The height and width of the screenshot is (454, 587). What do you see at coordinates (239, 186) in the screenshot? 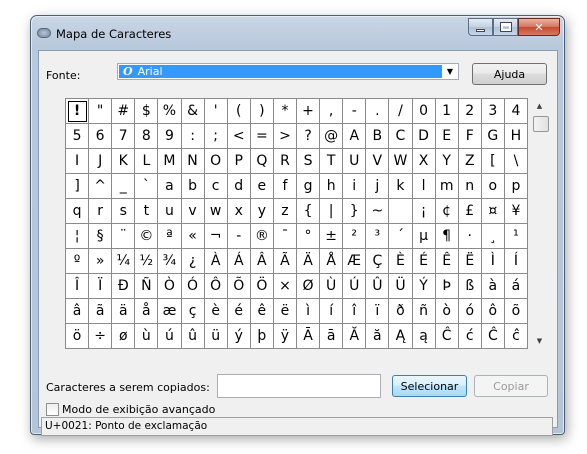
I see `char-cell: d` at bounding box center [239, 186].